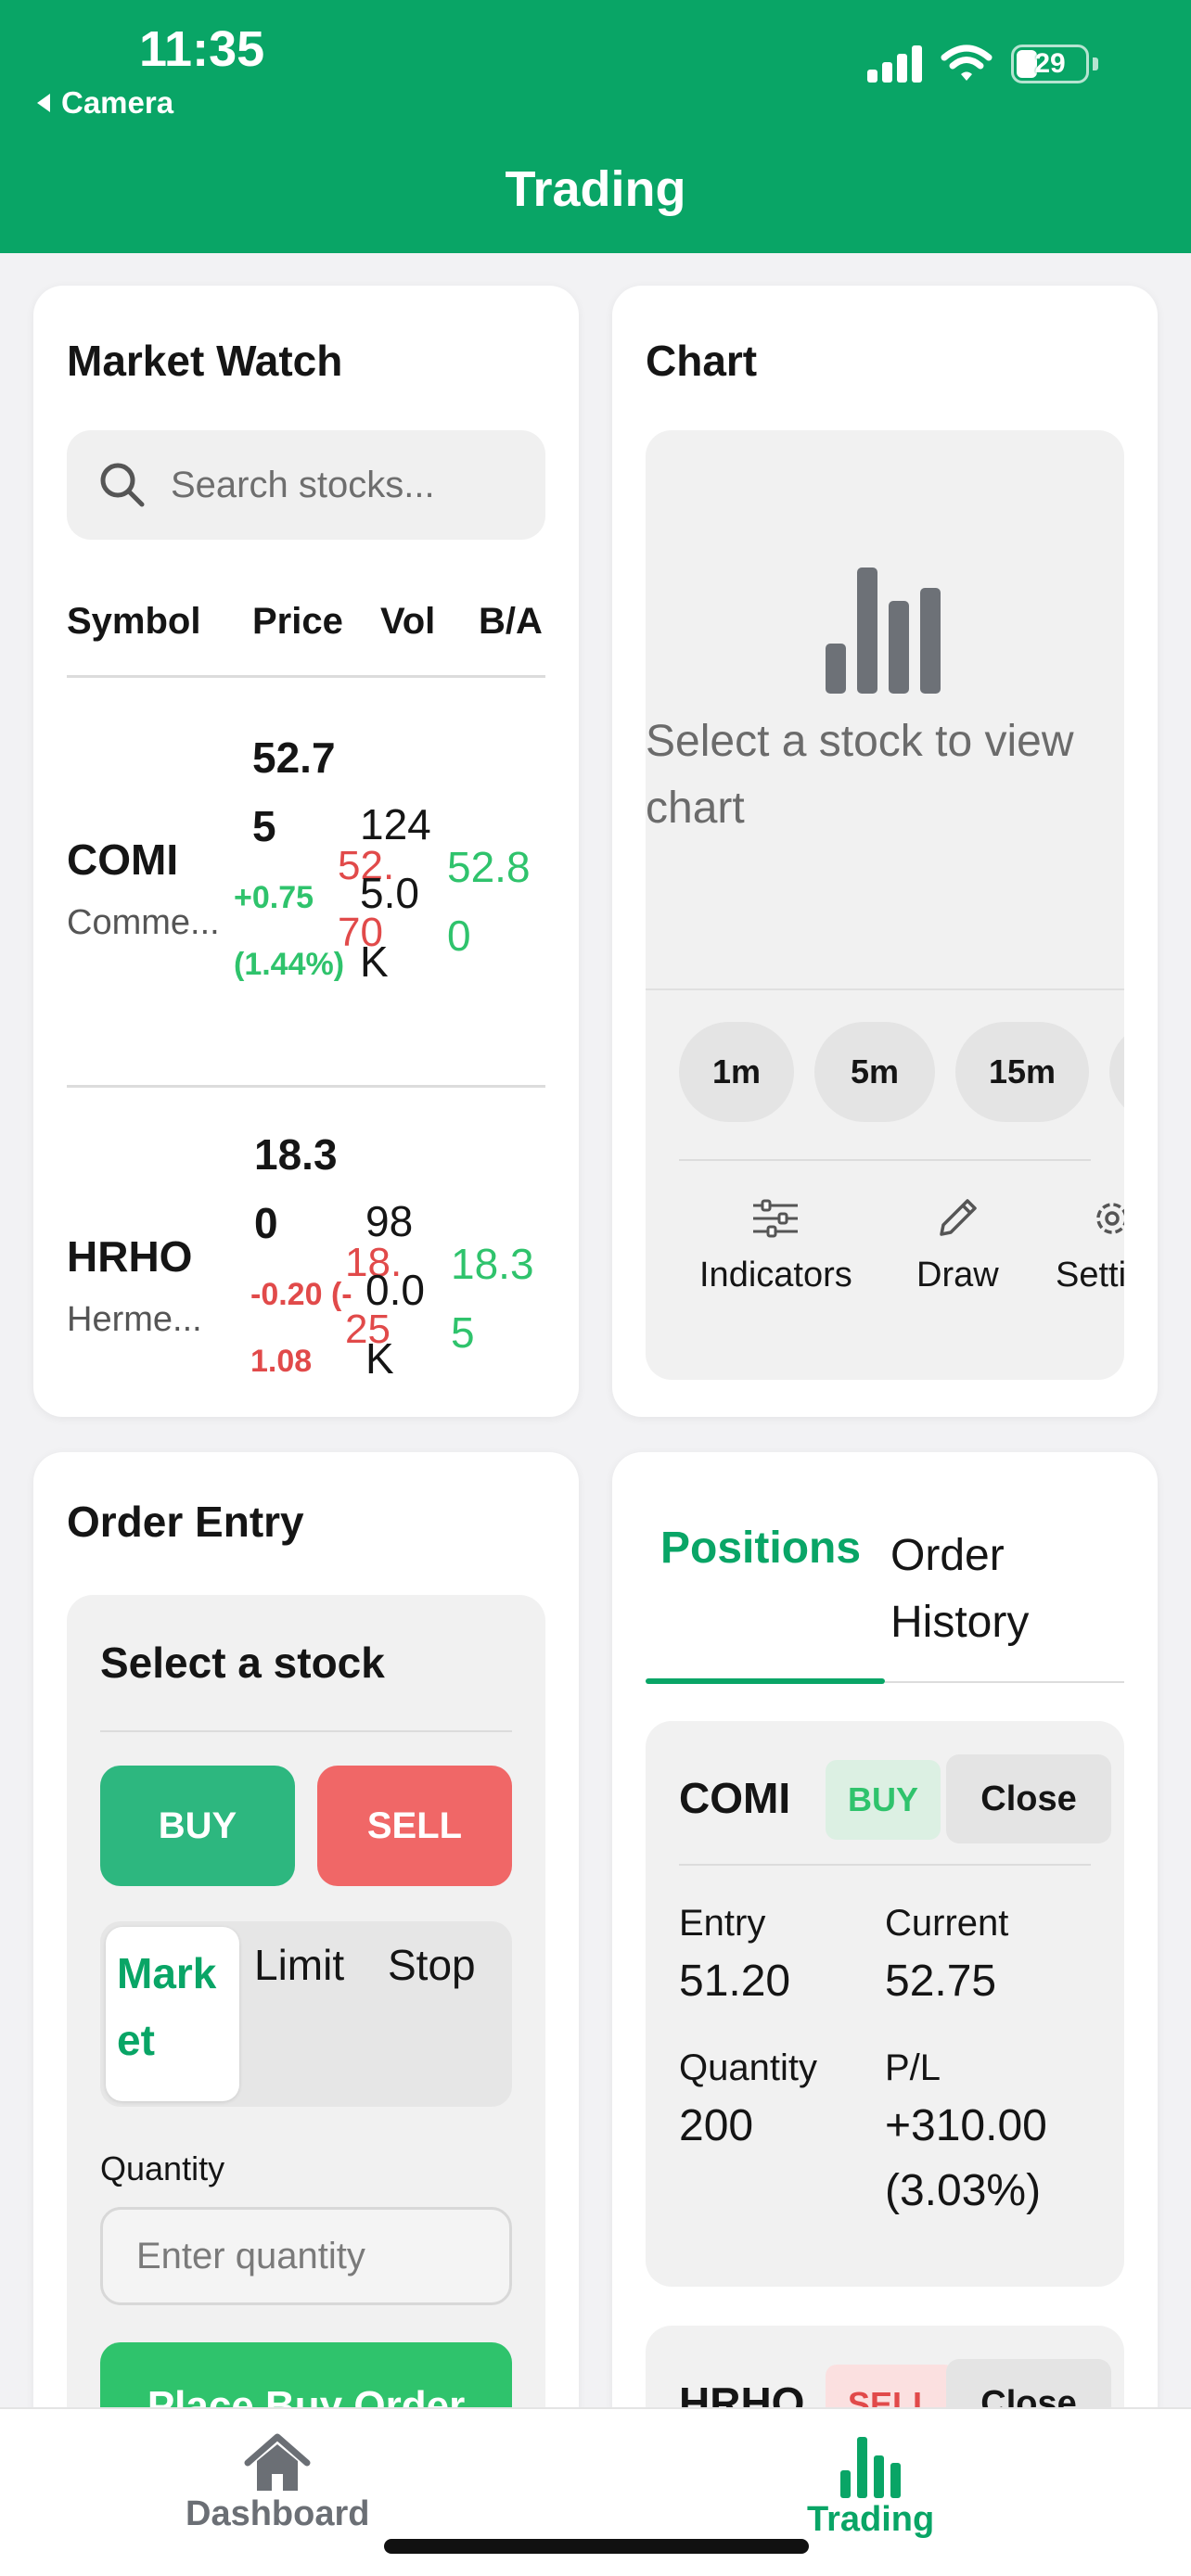  What do you see at coordinates (306, 1731) in the screenshot?
I see `panel-divider` at bounding box center [306, 1731].